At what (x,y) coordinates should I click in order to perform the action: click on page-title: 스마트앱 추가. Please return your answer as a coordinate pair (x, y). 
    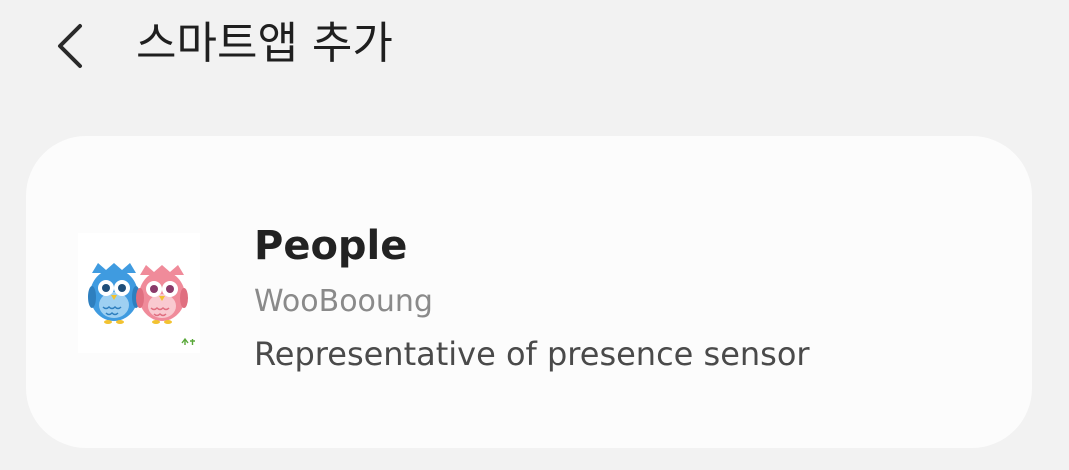
    Looking at the image, I should click on (264, 43).